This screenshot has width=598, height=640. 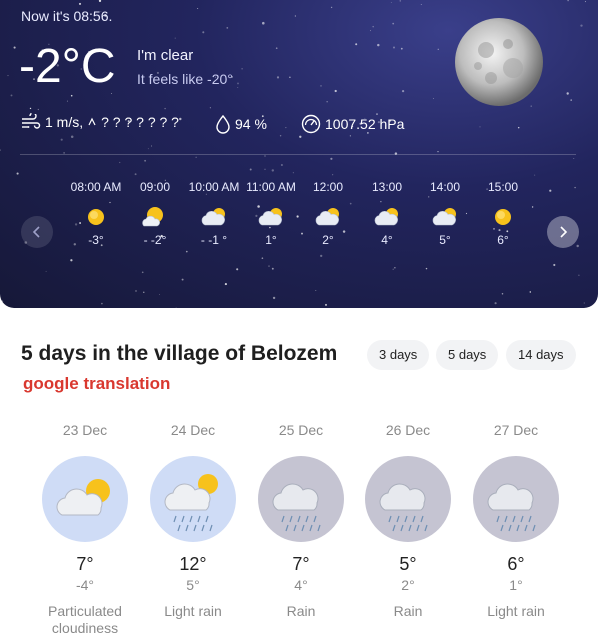 What do you see at coordinates (271, 187) in the screenshot?
I see `hour-time: 11:00 AM` at bounding box center [271, 187].